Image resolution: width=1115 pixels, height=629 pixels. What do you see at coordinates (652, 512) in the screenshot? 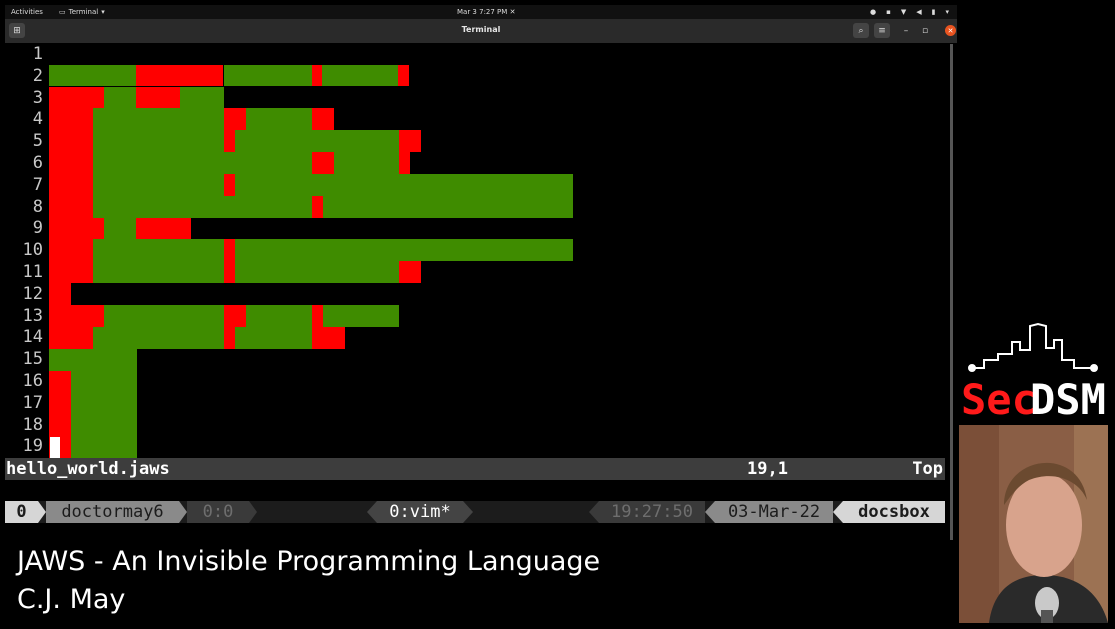
I see `tmux-time: 19:27:50` at bounding box center [652, 512].